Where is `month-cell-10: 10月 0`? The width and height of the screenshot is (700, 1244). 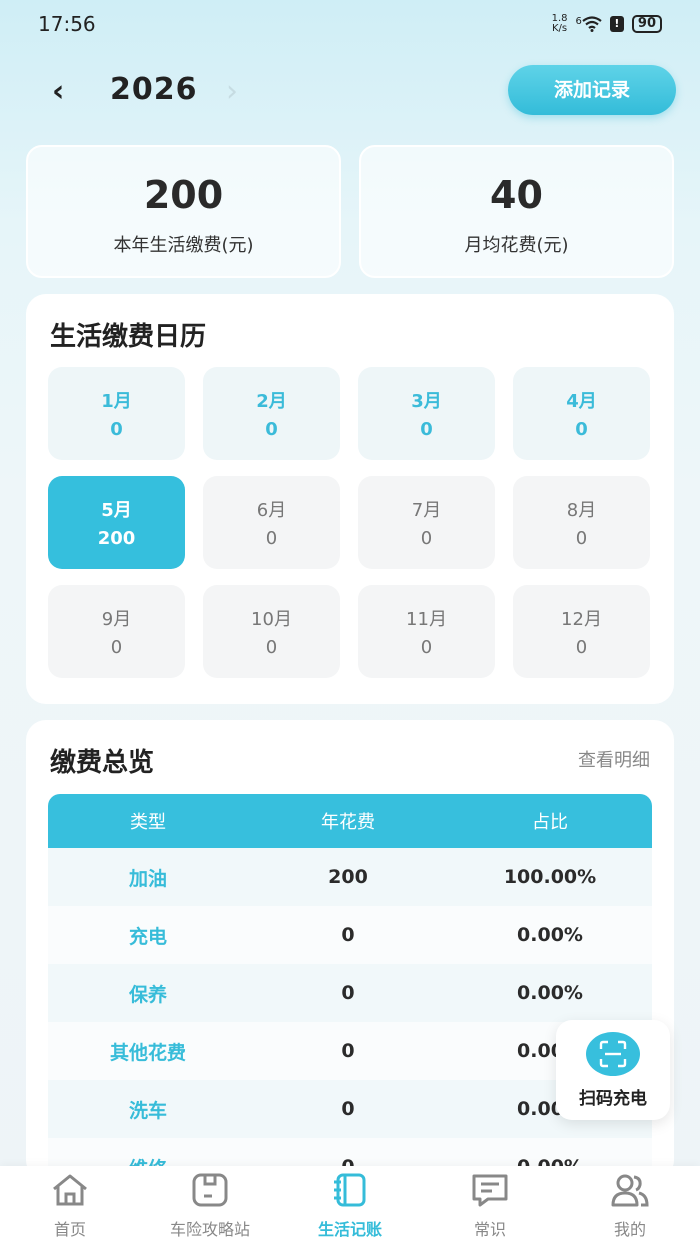 month-cell-10: 10月 0 is located at coordinates (271, 631).